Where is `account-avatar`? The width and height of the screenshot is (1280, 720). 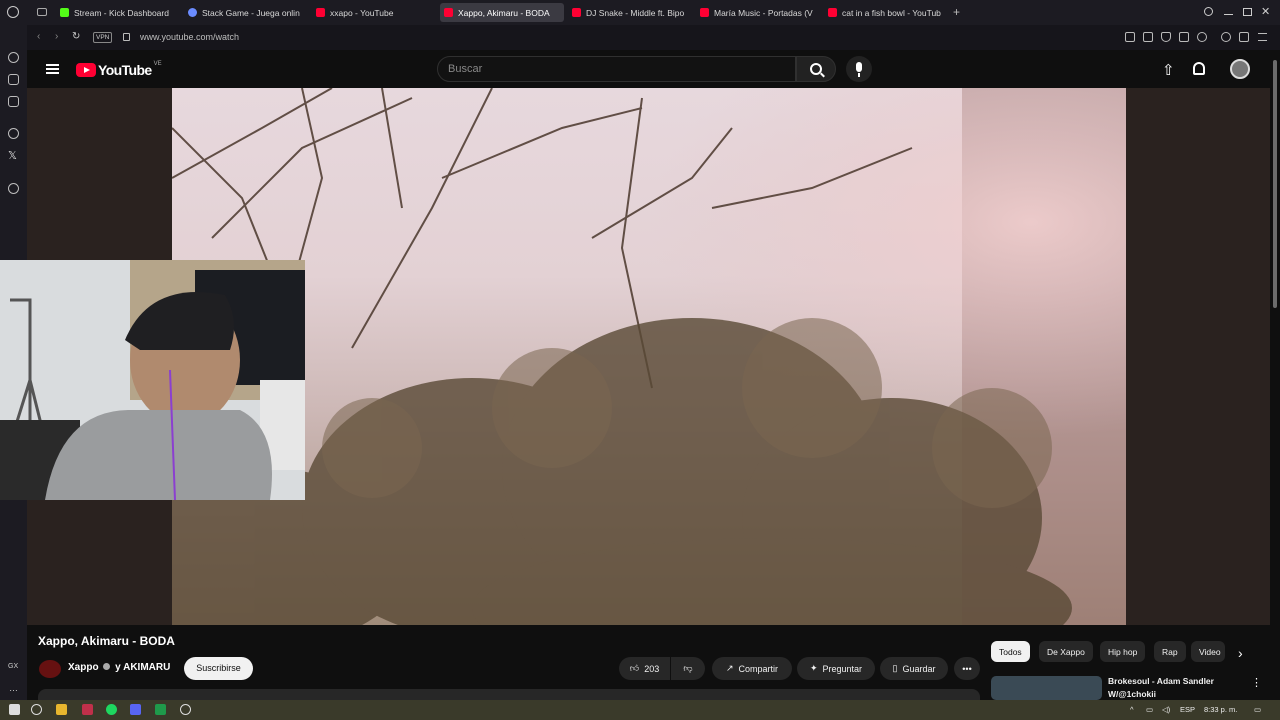 account-avatar is located at coordinates (1240, 69).